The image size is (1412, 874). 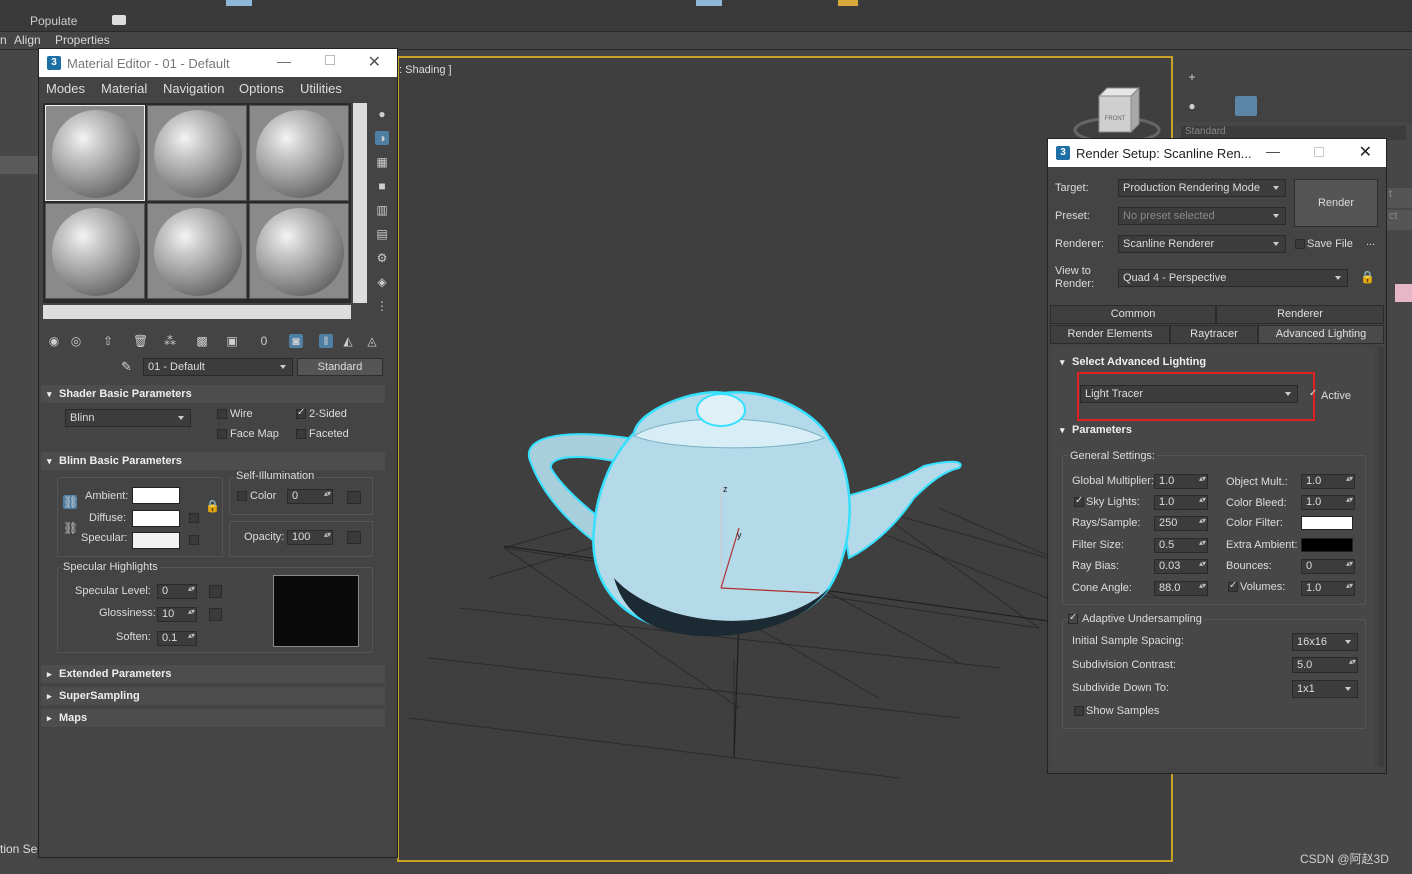 What do you see at coordinates (202, 341) in the screenshot?
I see `put-library-icon: ▩` at bounding box center [202, 341].